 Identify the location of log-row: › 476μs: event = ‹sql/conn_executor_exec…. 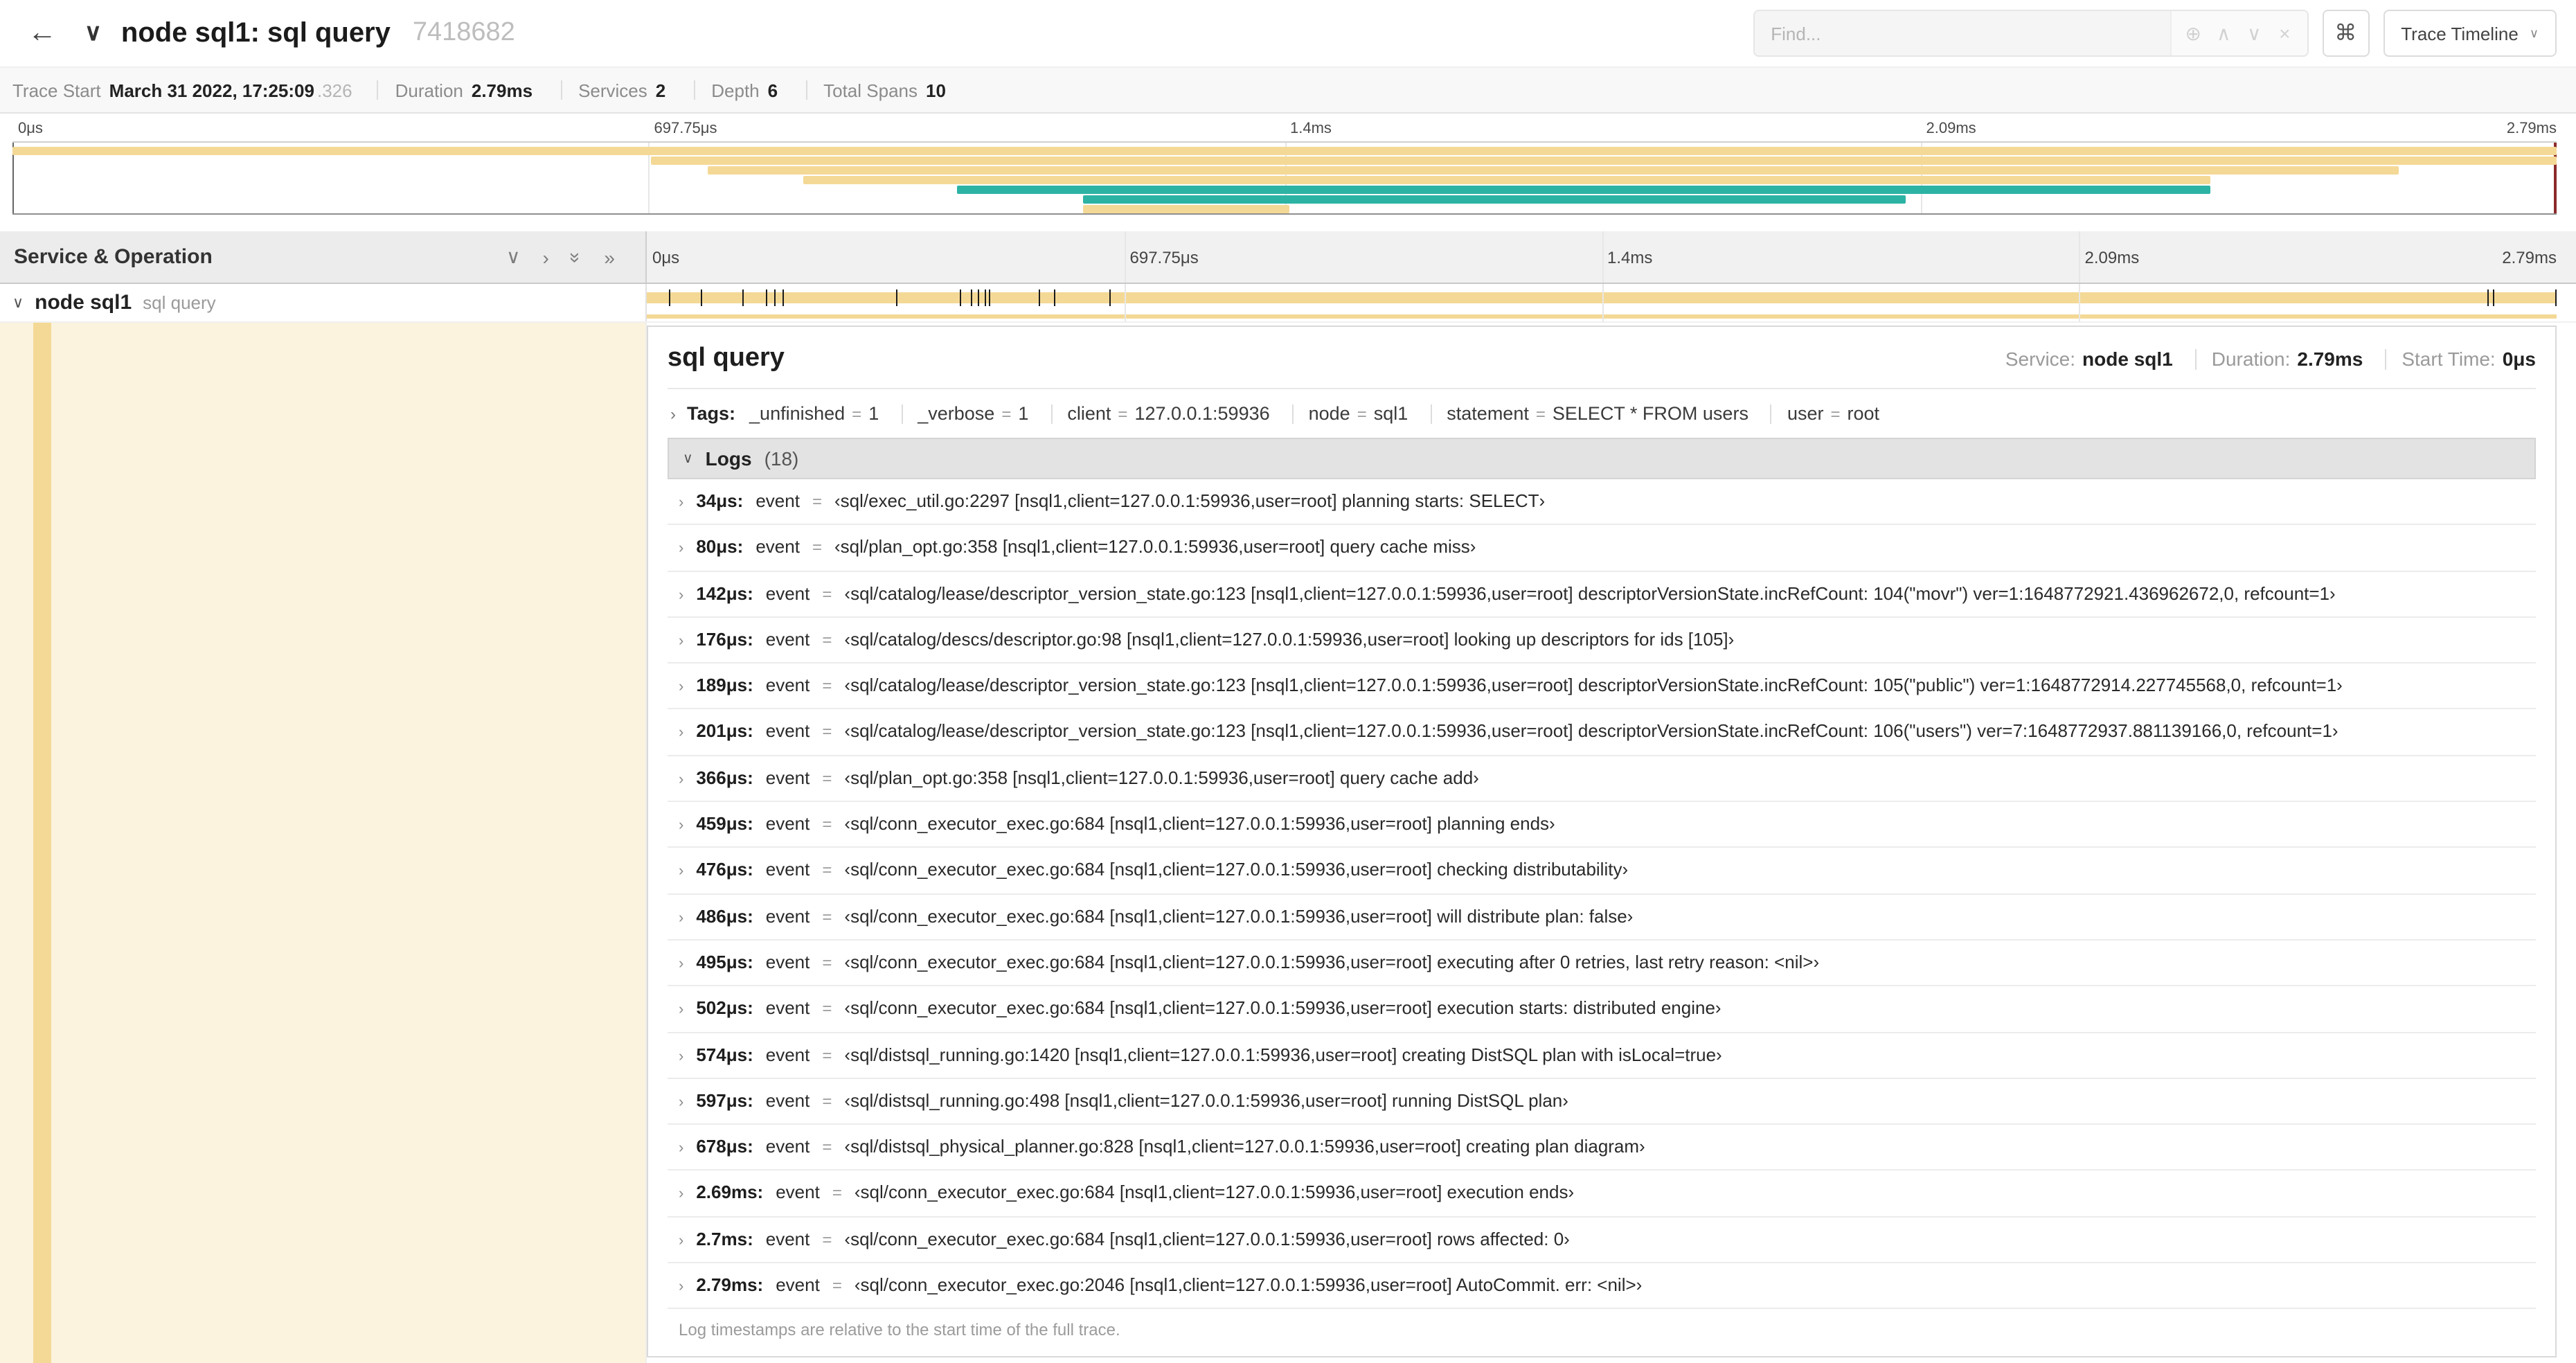
(1602, 872).